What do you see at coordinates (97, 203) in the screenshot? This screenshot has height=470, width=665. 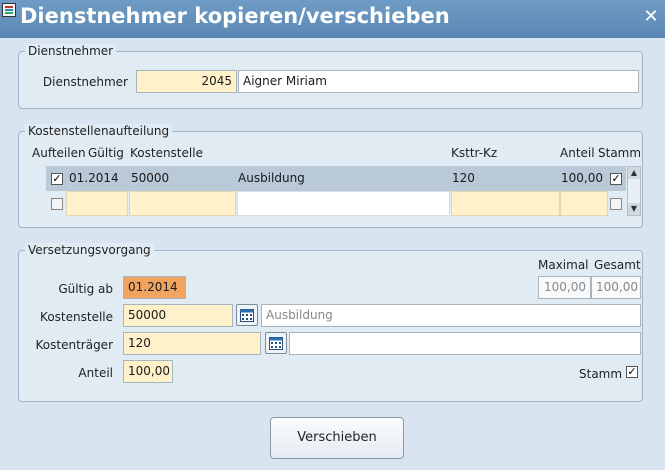 I see `row-gueltig` at bounding box center [97, 203].